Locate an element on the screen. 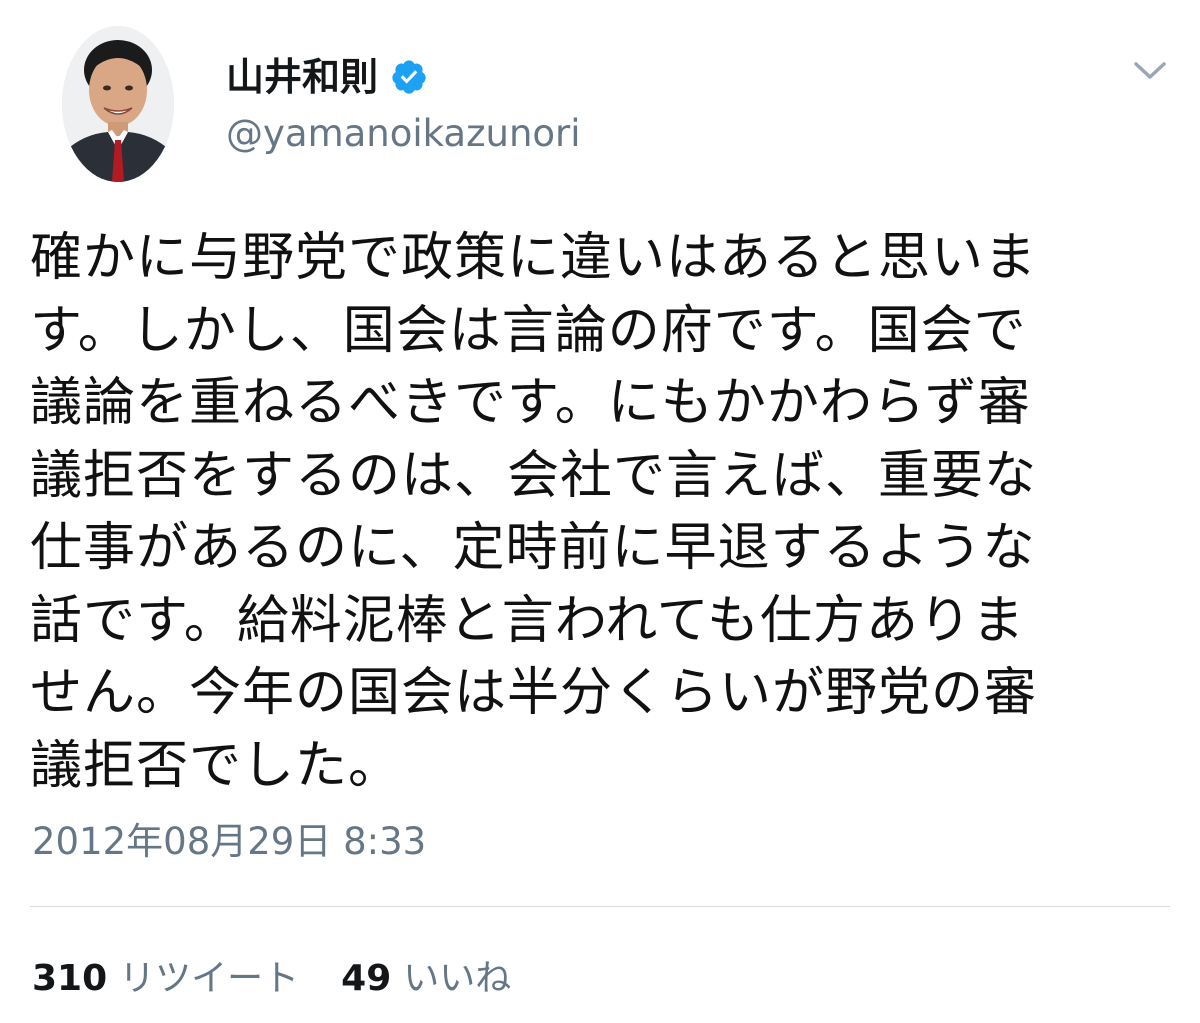  name-row: 山井和則 is located at coordinates (327, 77).